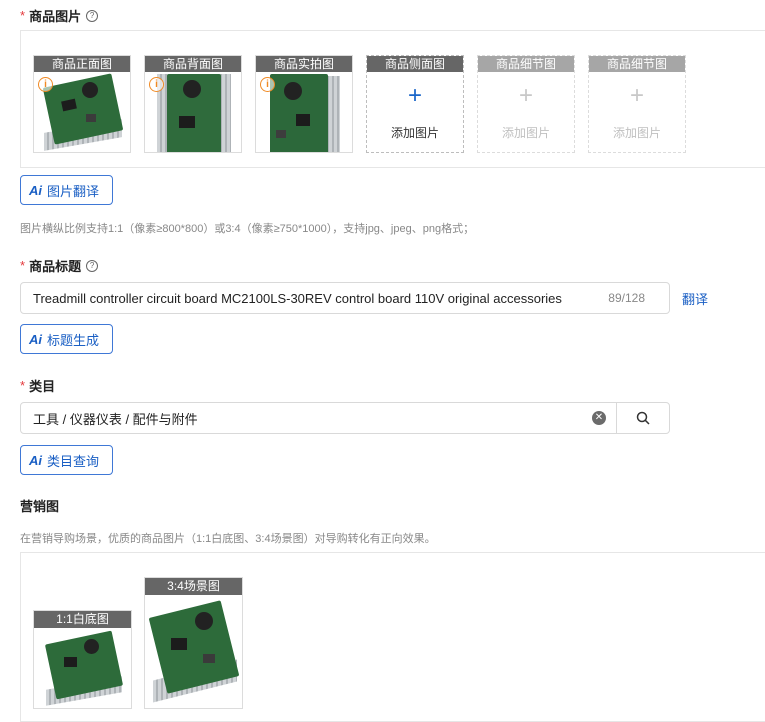 The height and width of the screenshot is (722, 765). What do you see at coordinates (304, 64) in the screenshot?
I see `slot-caption: 商品实拍图` at bounding box center [304, 64].